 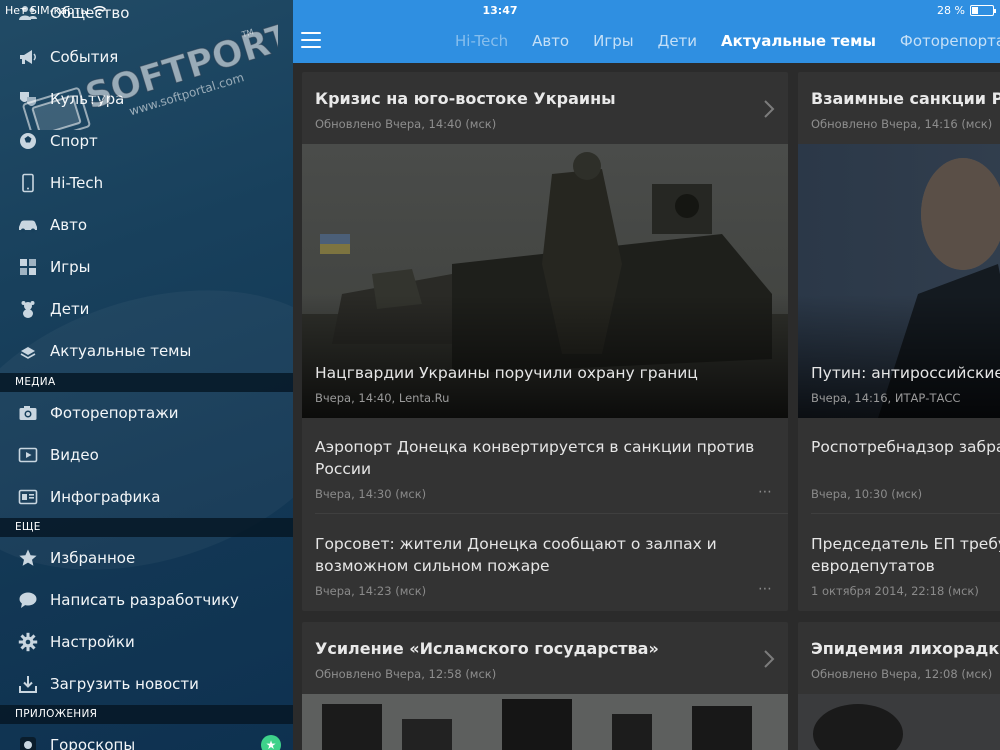 I want to click on battery-icon, so click(x=983, y=10).